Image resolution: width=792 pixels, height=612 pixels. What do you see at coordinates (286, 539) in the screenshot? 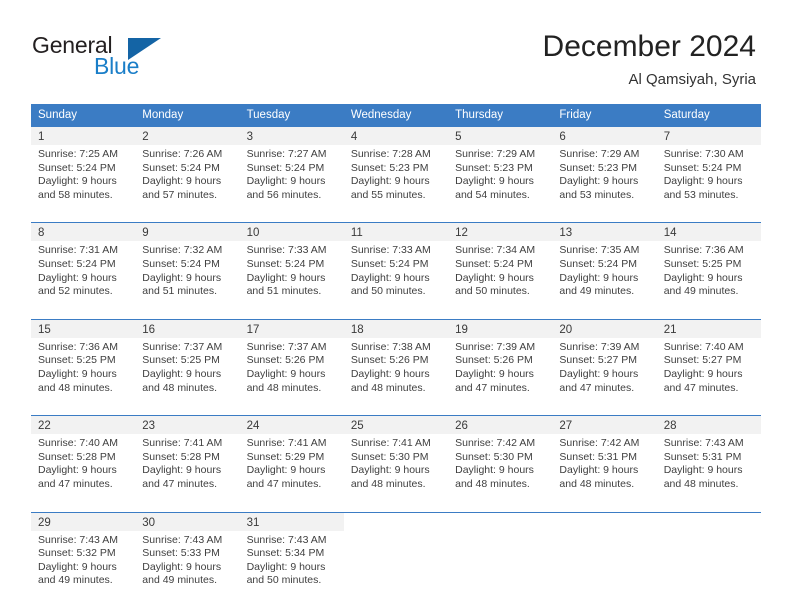
I see `sunrise-time: Sunrise: 7:43 AM` at bounding box center [286, 539].